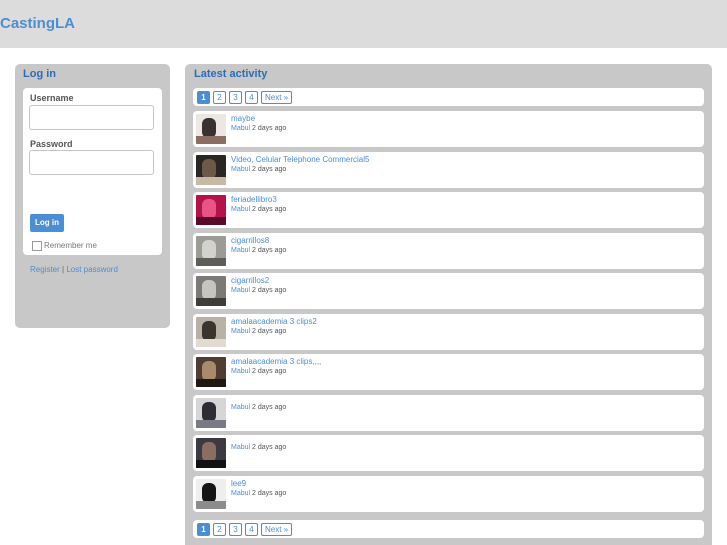 The height and width of the screenshot is (545, 727). I want to click on activity-item: cigarrillos2 Mabul 2 days ago, so click(448, 291).